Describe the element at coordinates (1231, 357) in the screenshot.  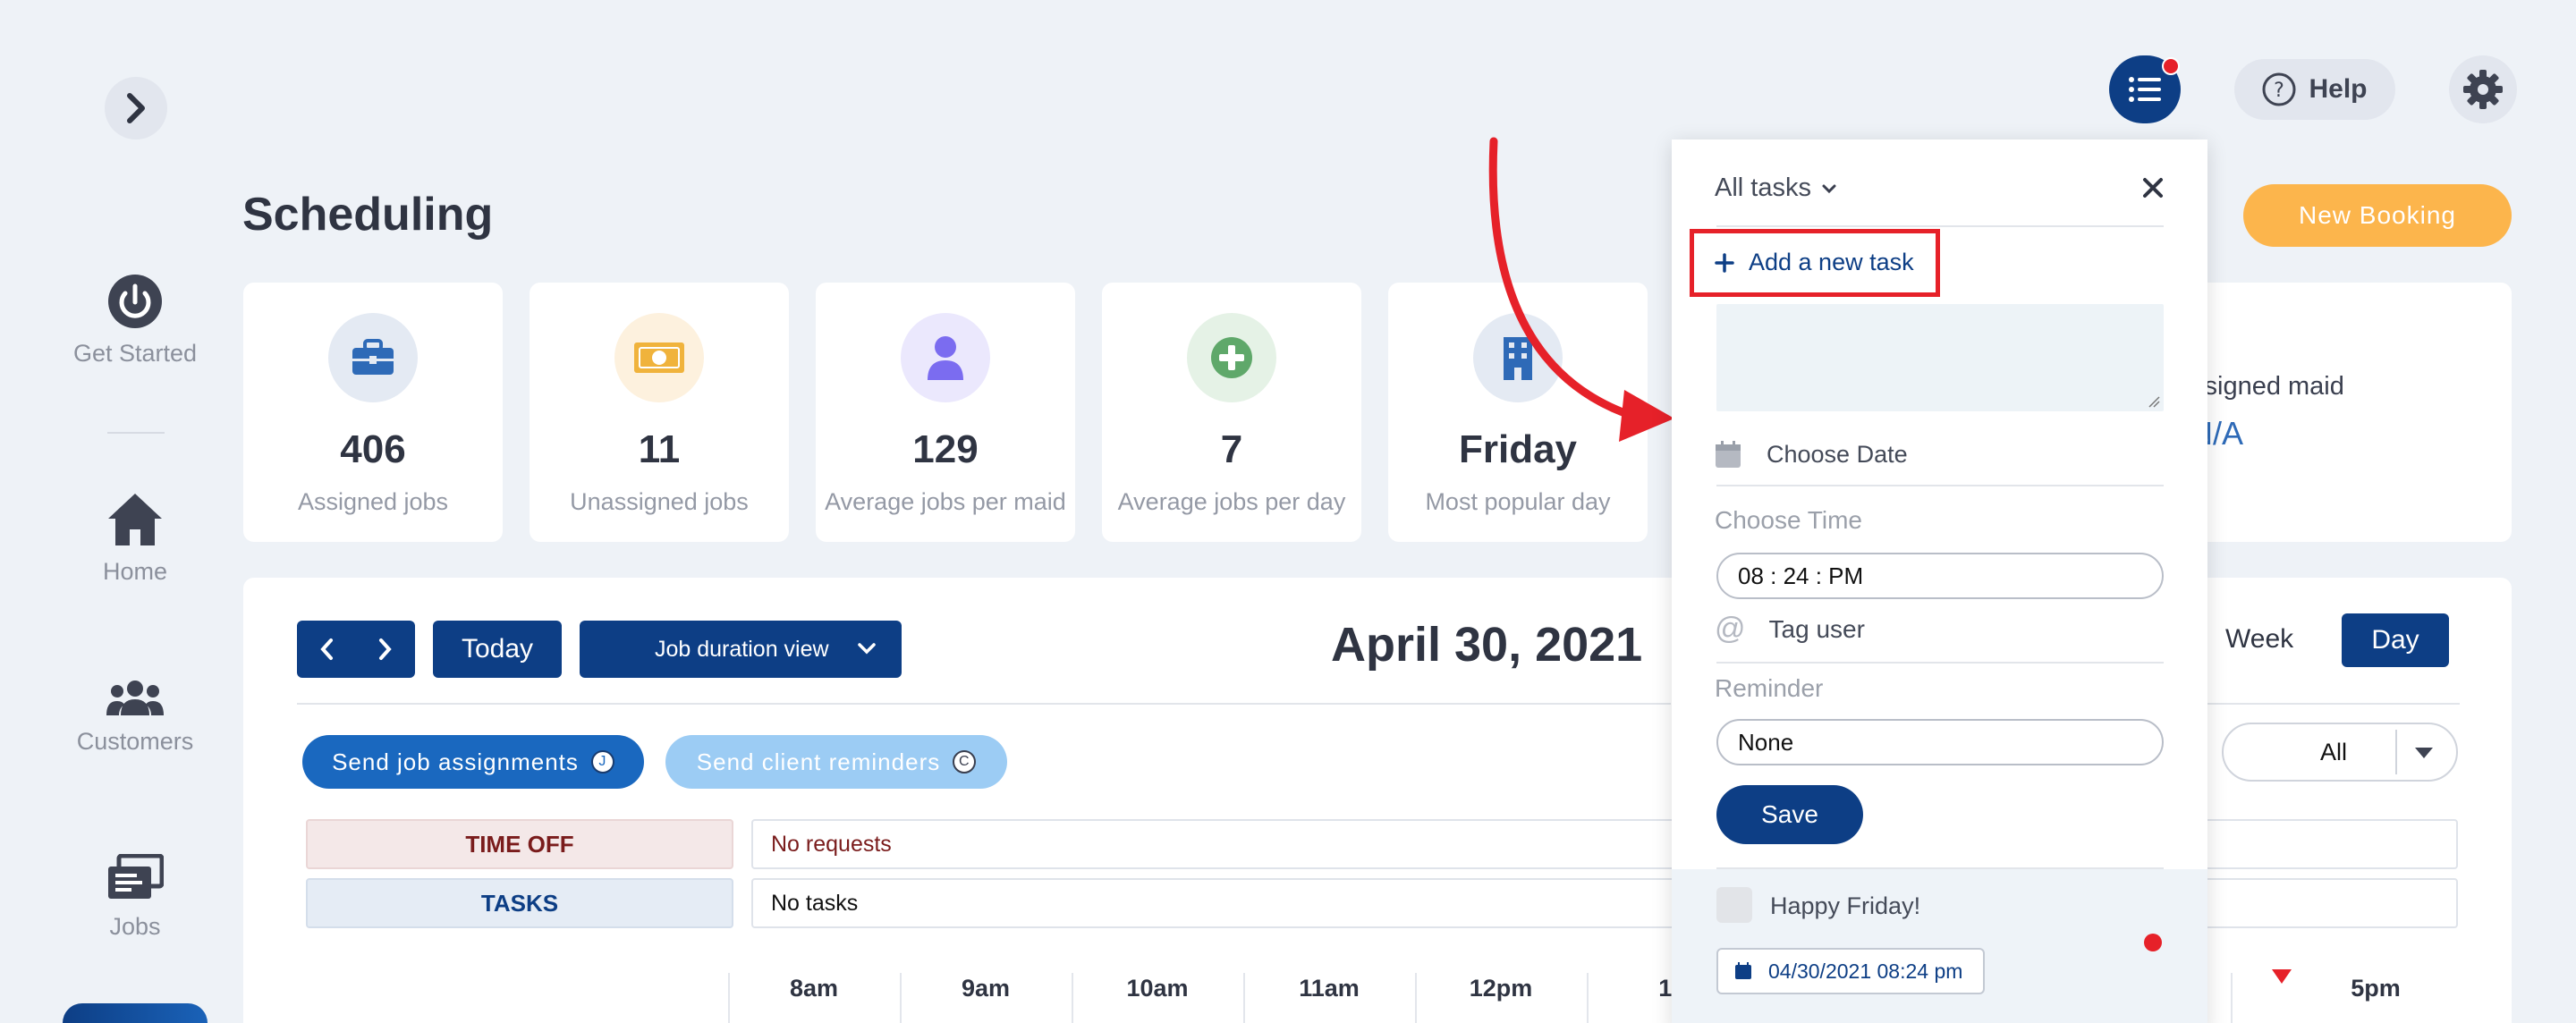
I see `plus-circle-icon` at that location.